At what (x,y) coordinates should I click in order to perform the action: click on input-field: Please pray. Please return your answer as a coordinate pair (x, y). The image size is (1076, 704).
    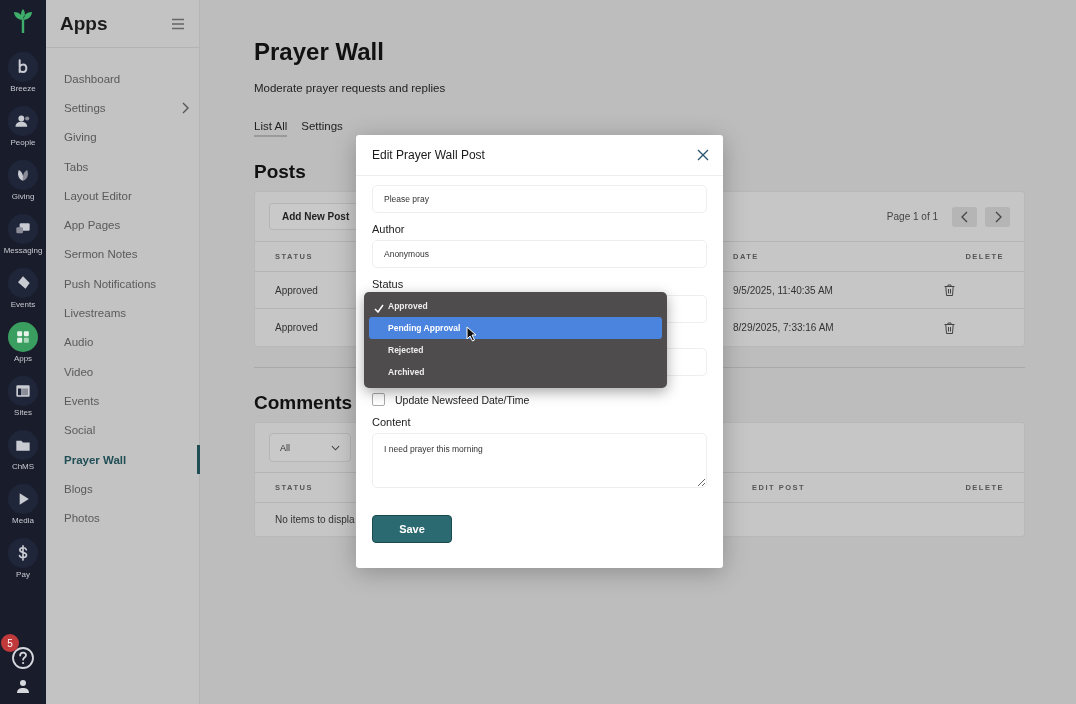
    Looking at the image, I should click on (539, 199).